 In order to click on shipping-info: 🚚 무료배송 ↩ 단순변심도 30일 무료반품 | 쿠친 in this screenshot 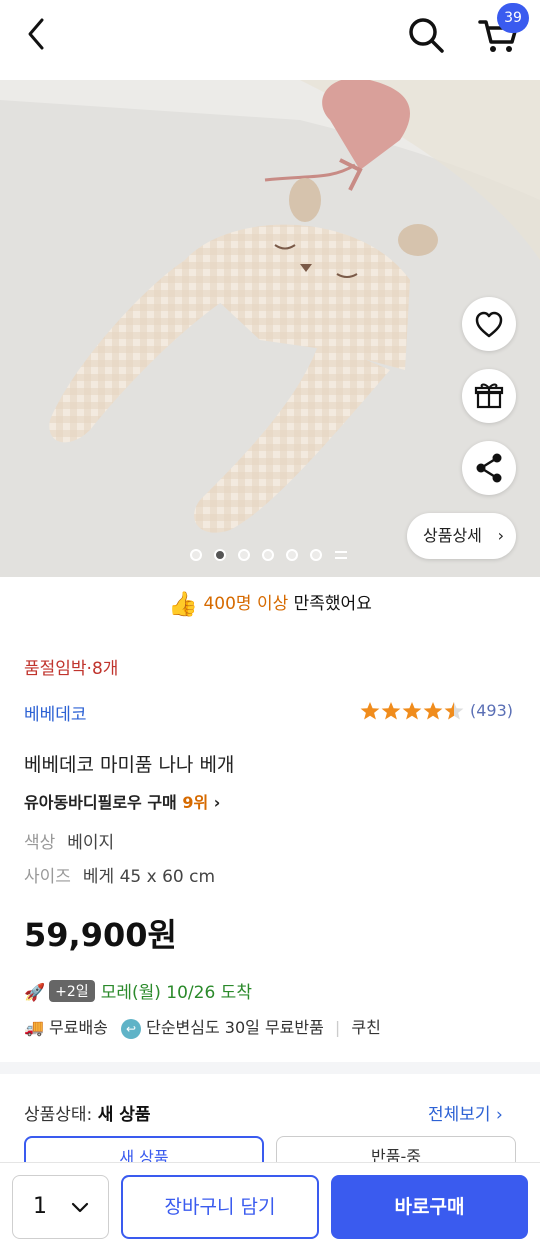, I will do `click(202, 1027)`.